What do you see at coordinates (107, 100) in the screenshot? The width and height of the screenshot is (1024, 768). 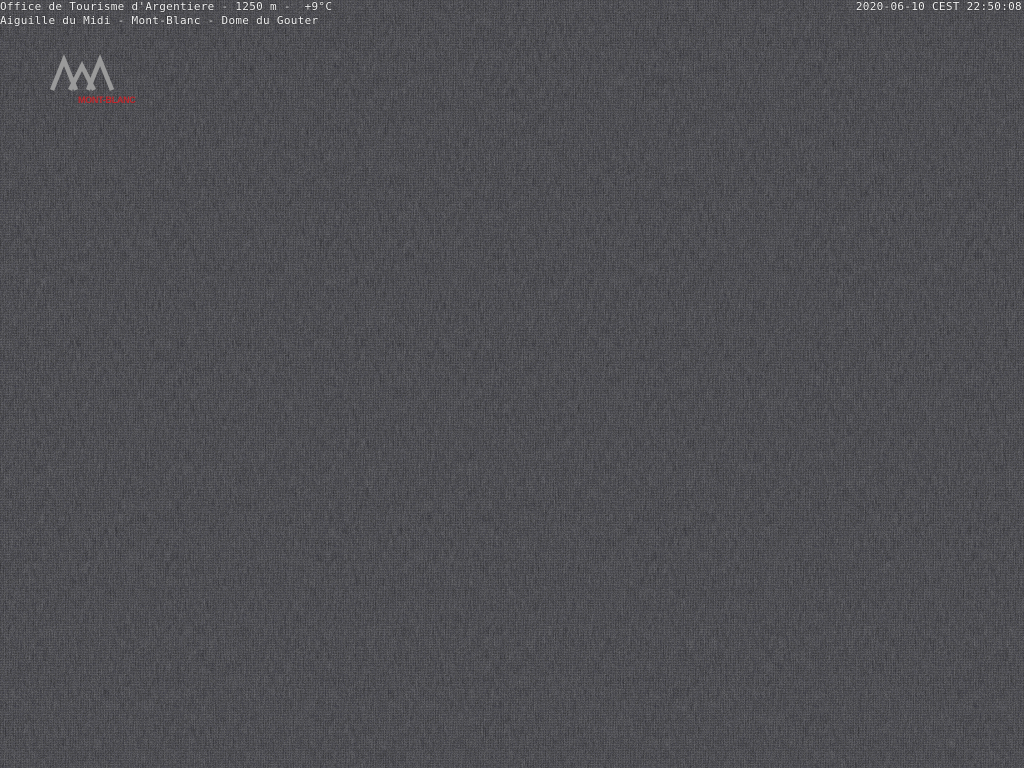 I see `svg-text: MONT-BLANC` at bounding box center [107, 100].